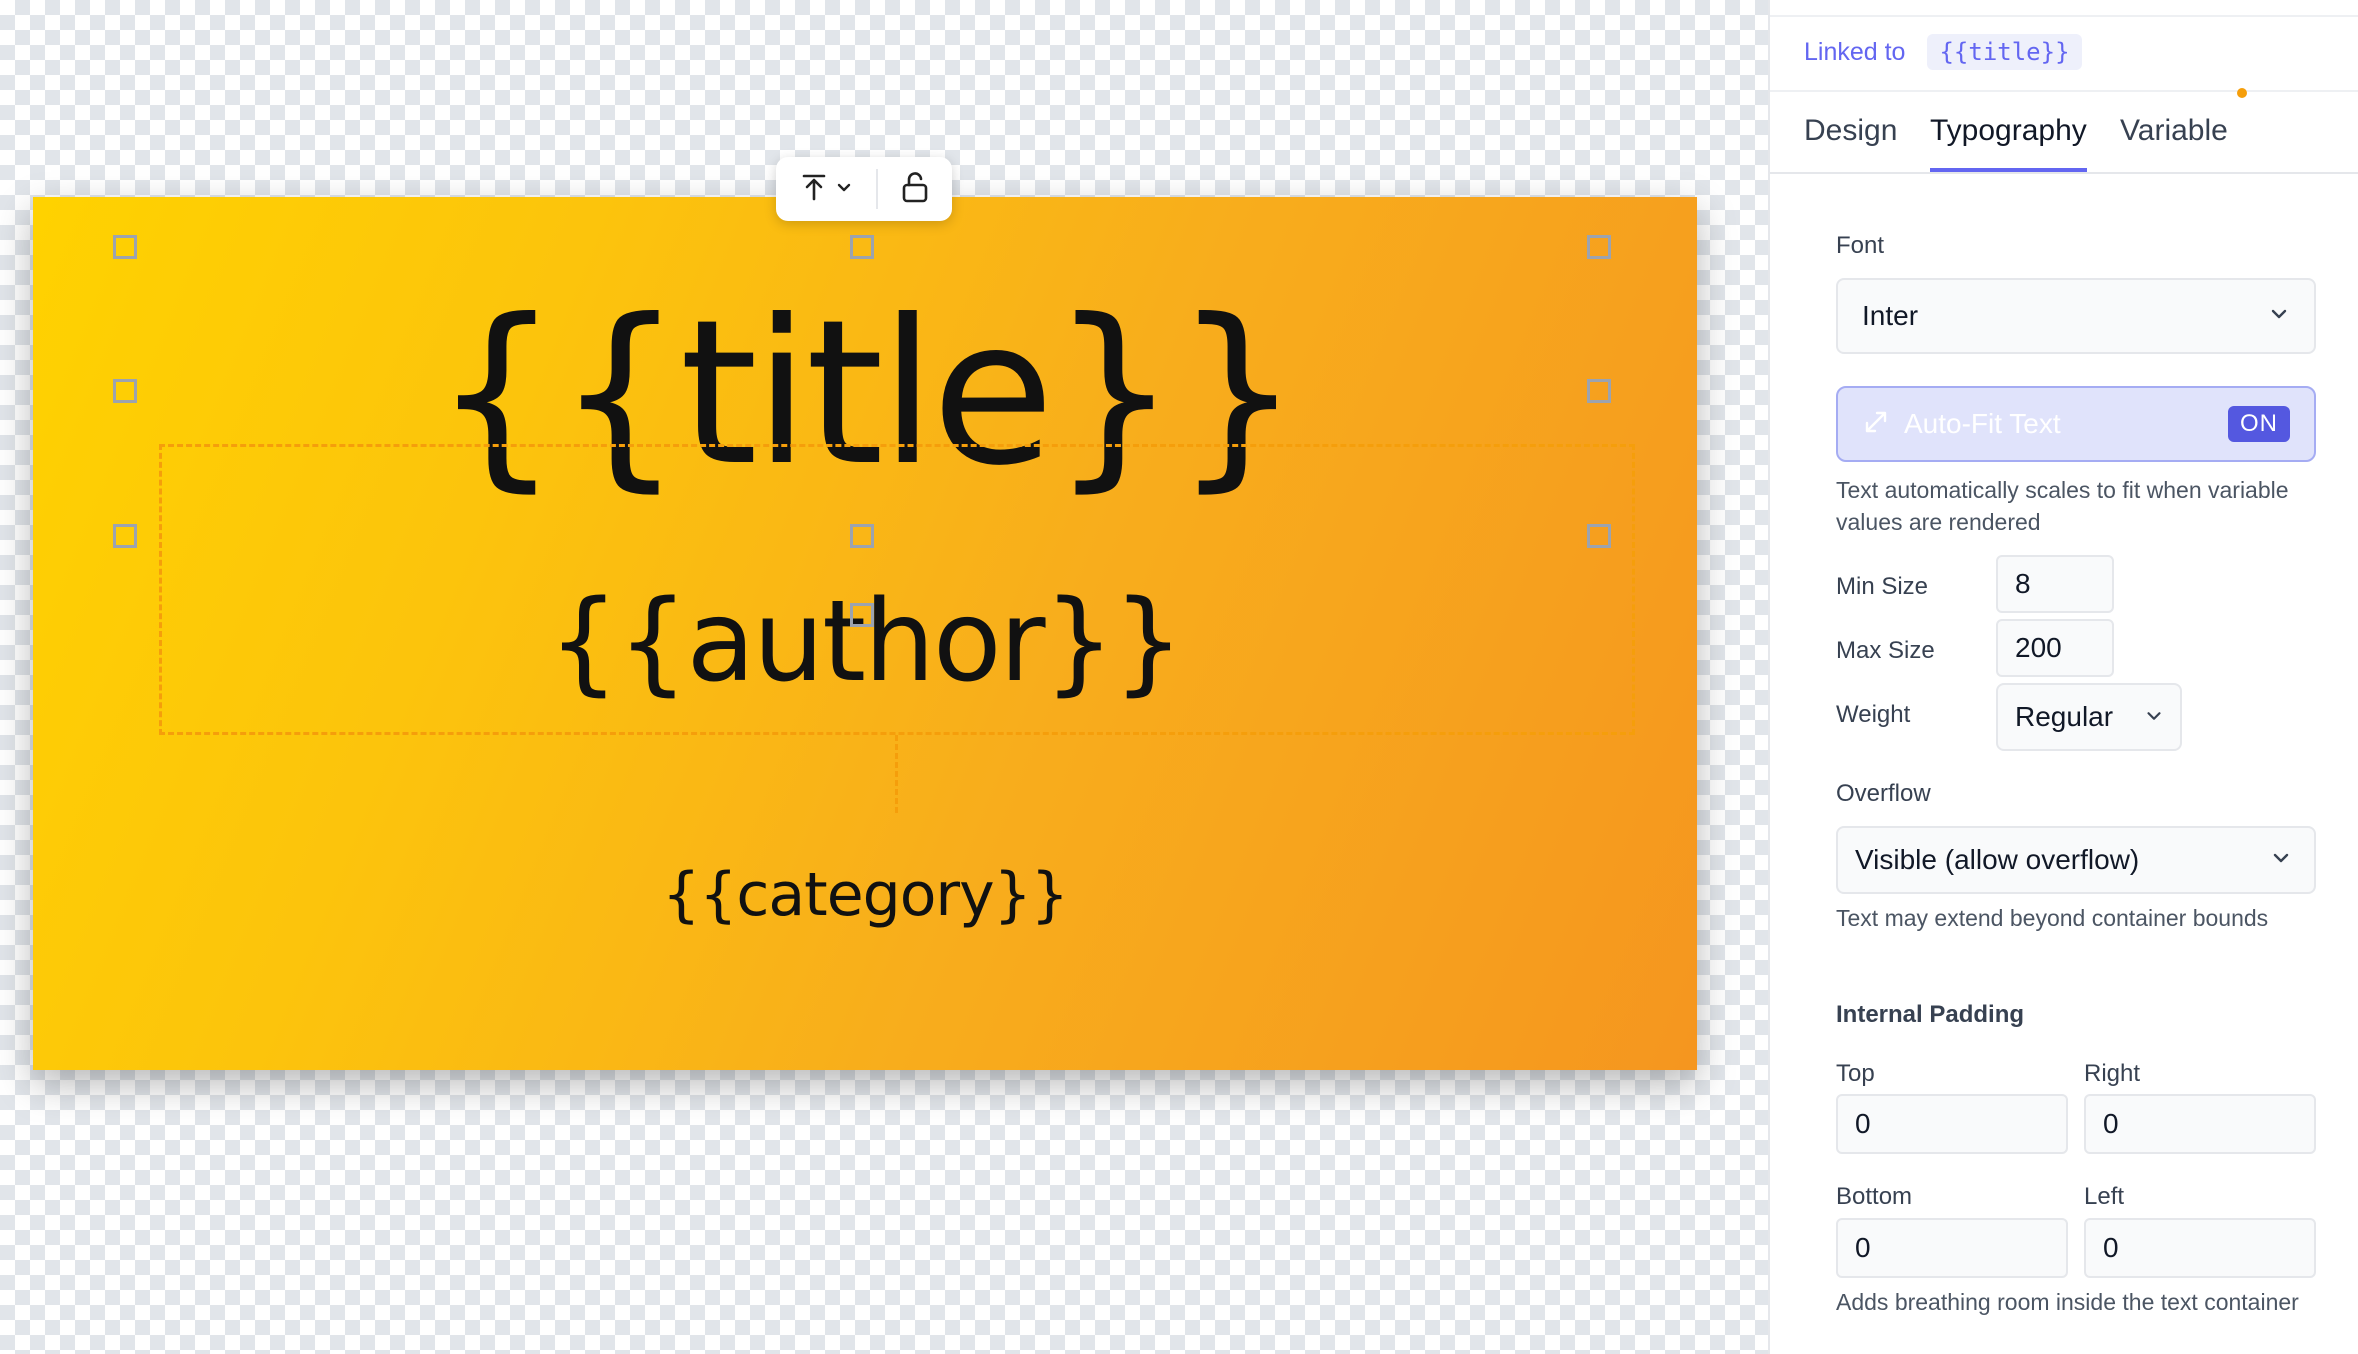 Image resolution: width=2358 pixels, height=1354 pixels. Describe the element at coordinates (1952, 1124) in the screenshot. I see `padding-top-input: 0` at that location.